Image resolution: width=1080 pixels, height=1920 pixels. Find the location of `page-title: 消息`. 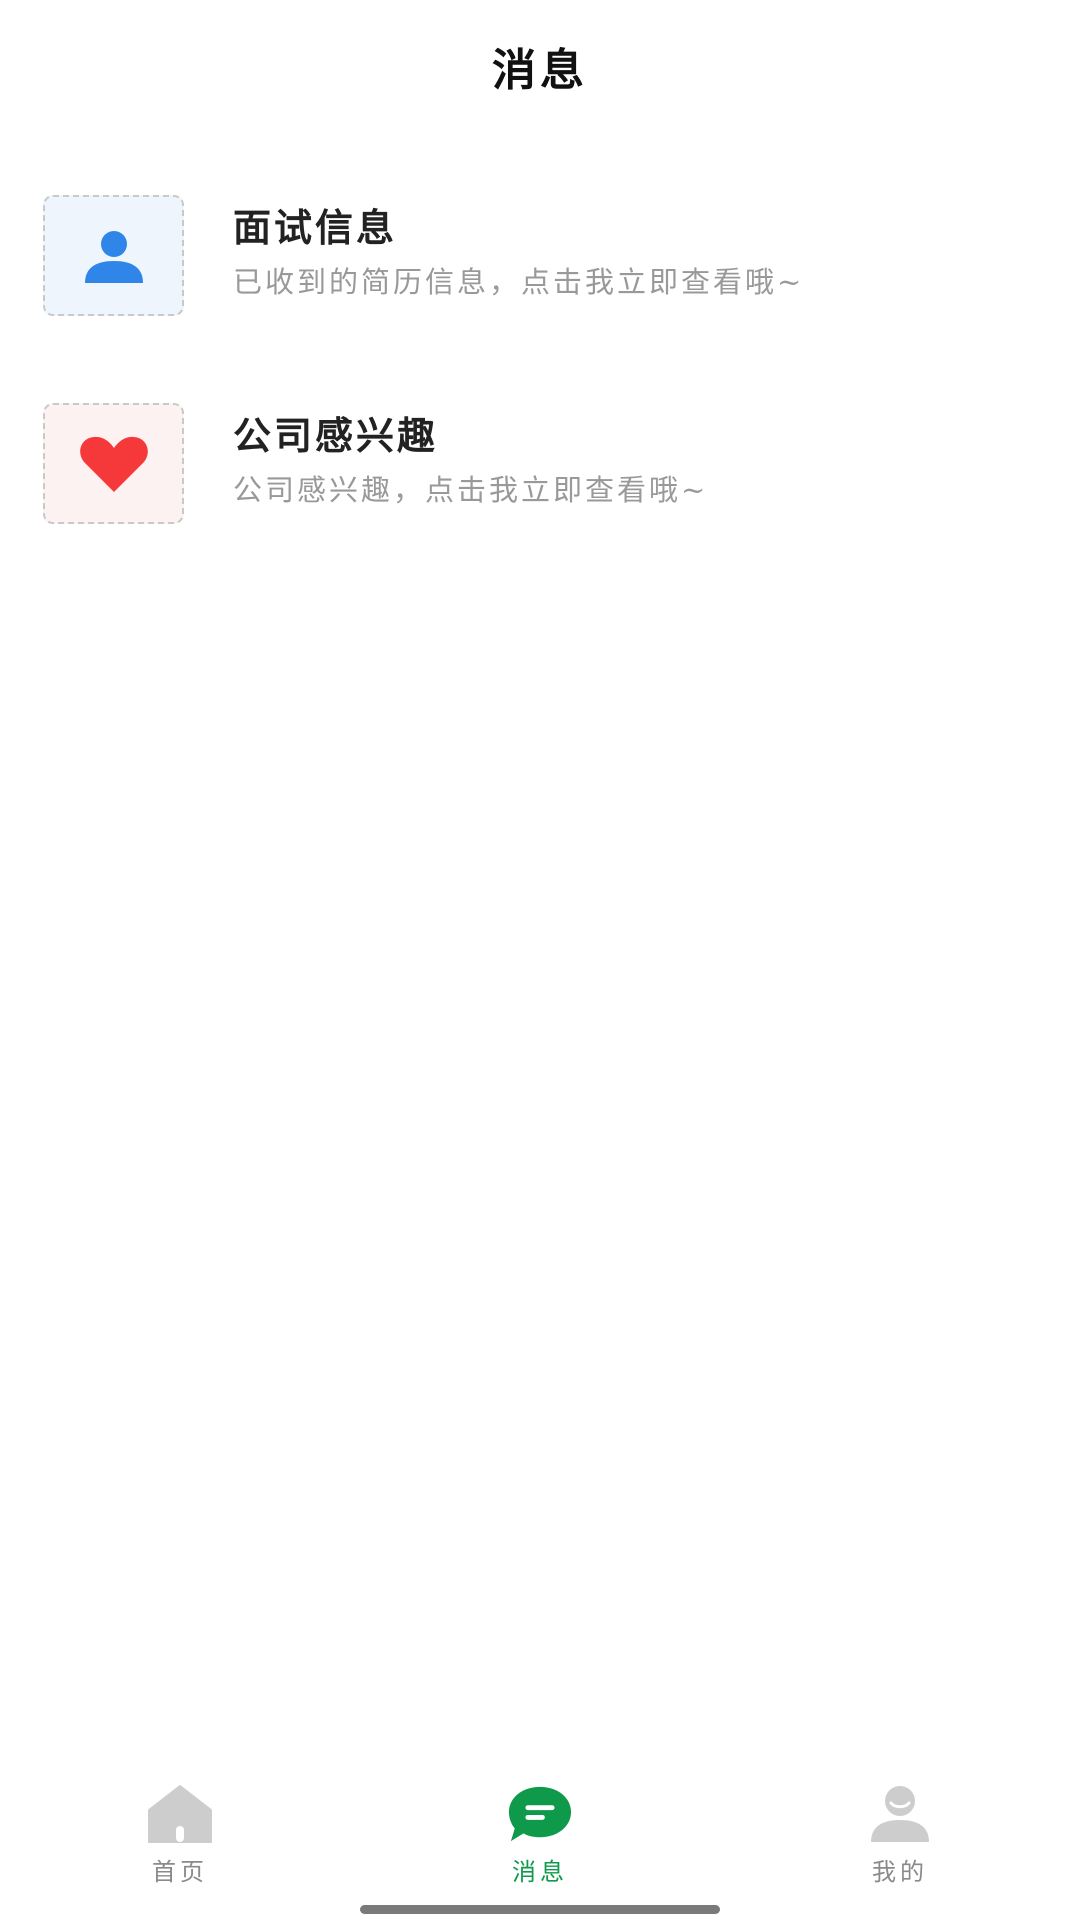

page-title: 消息 is located at coordinates (540, 70).